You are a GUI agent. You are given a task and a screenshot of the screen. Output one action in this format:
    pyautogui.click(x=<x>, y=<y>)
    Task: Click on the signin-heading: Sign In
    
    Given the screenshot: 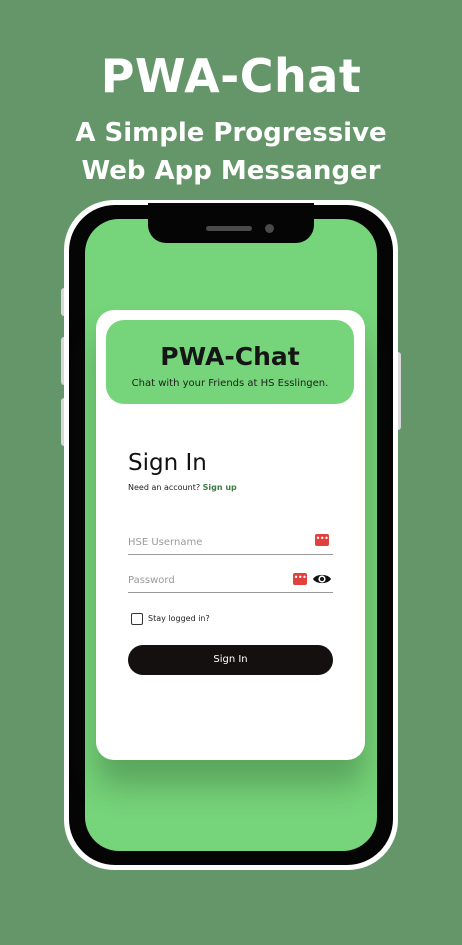 What is the action you would take?
    pyautogui.click(x=167, y=463)
    